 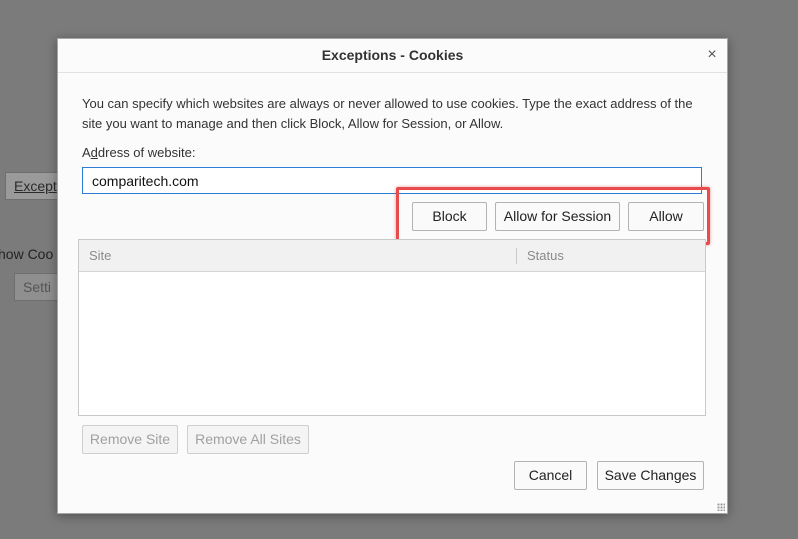 I want to click on column-header-status: Status, so click(x=545, y=255).